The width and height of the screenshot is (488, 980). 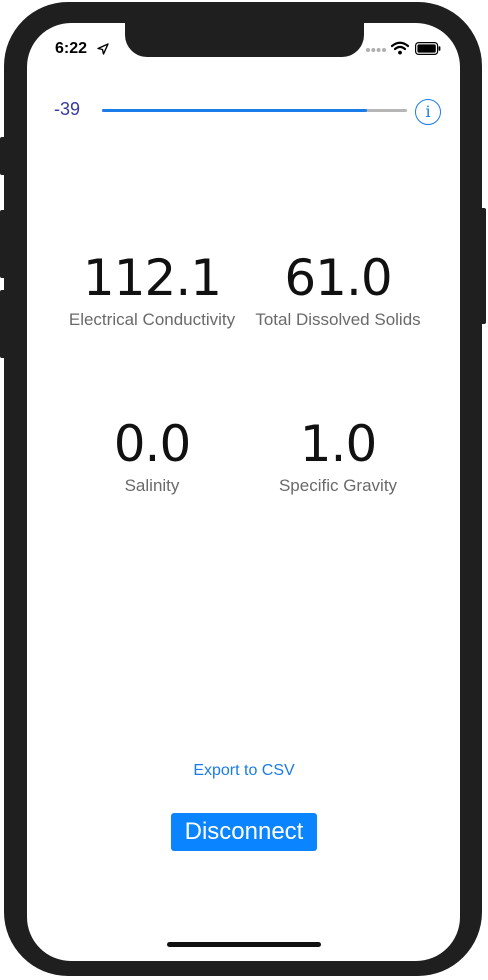 I want to click on battery-icon, so click(x=428, y=48).